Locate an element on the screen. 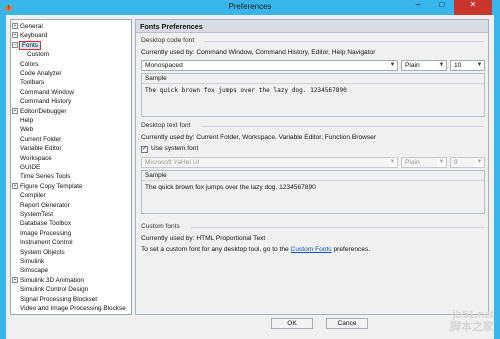 This screenshot has height=339, width=500. custom-fonts-link: Custom Fonts is located at coordinates (311, 249).